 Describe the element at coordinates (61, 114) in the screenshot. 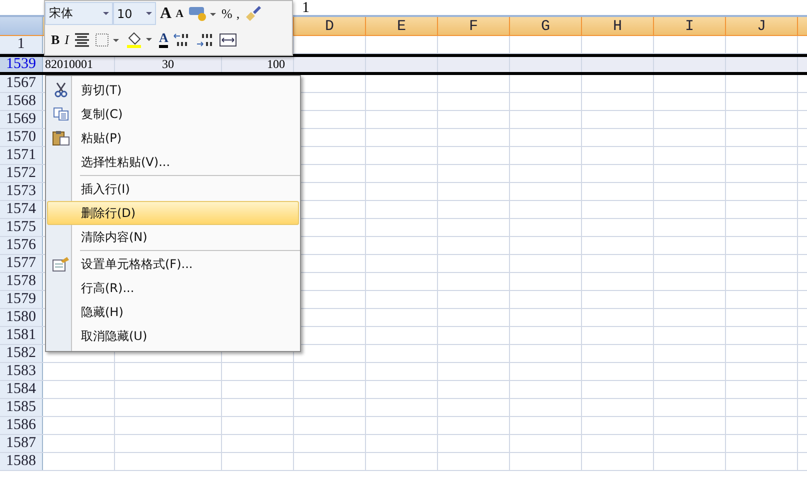

I see `copy-icon` at that location.